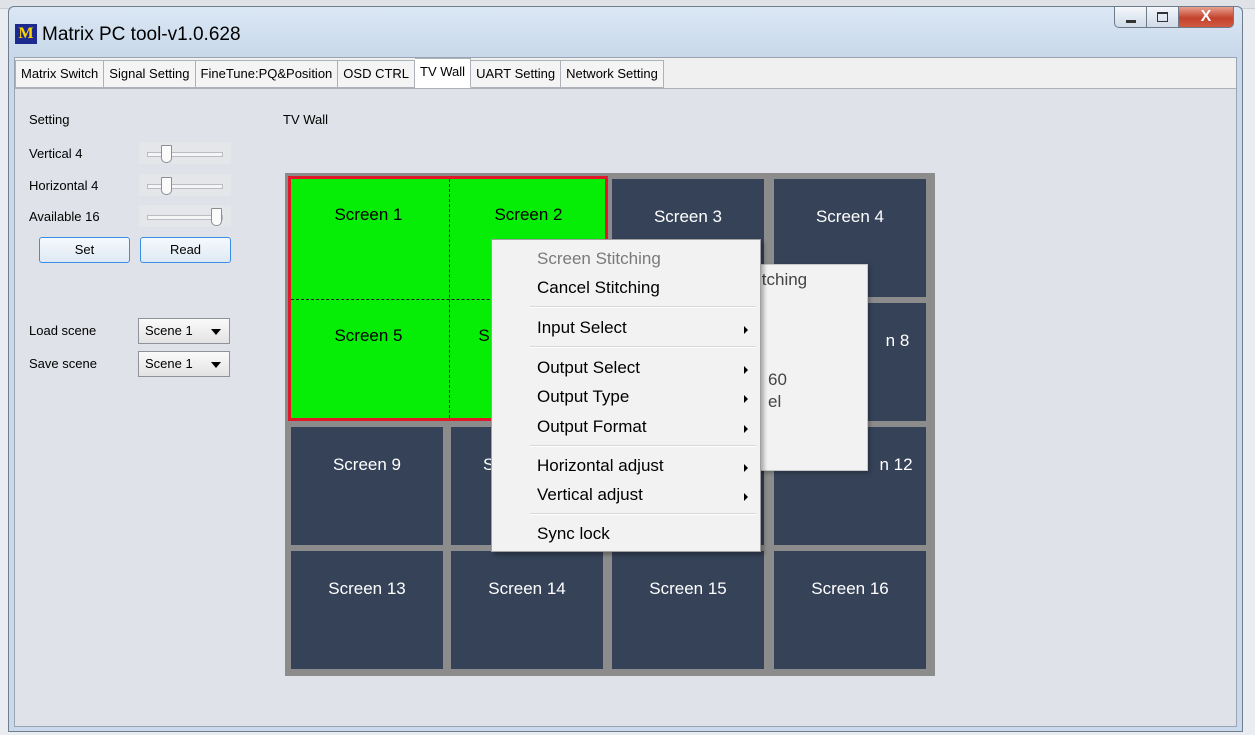 This screenshot has height=735, width=1255. I want to click on window-controls: X, so click(1174, 17).